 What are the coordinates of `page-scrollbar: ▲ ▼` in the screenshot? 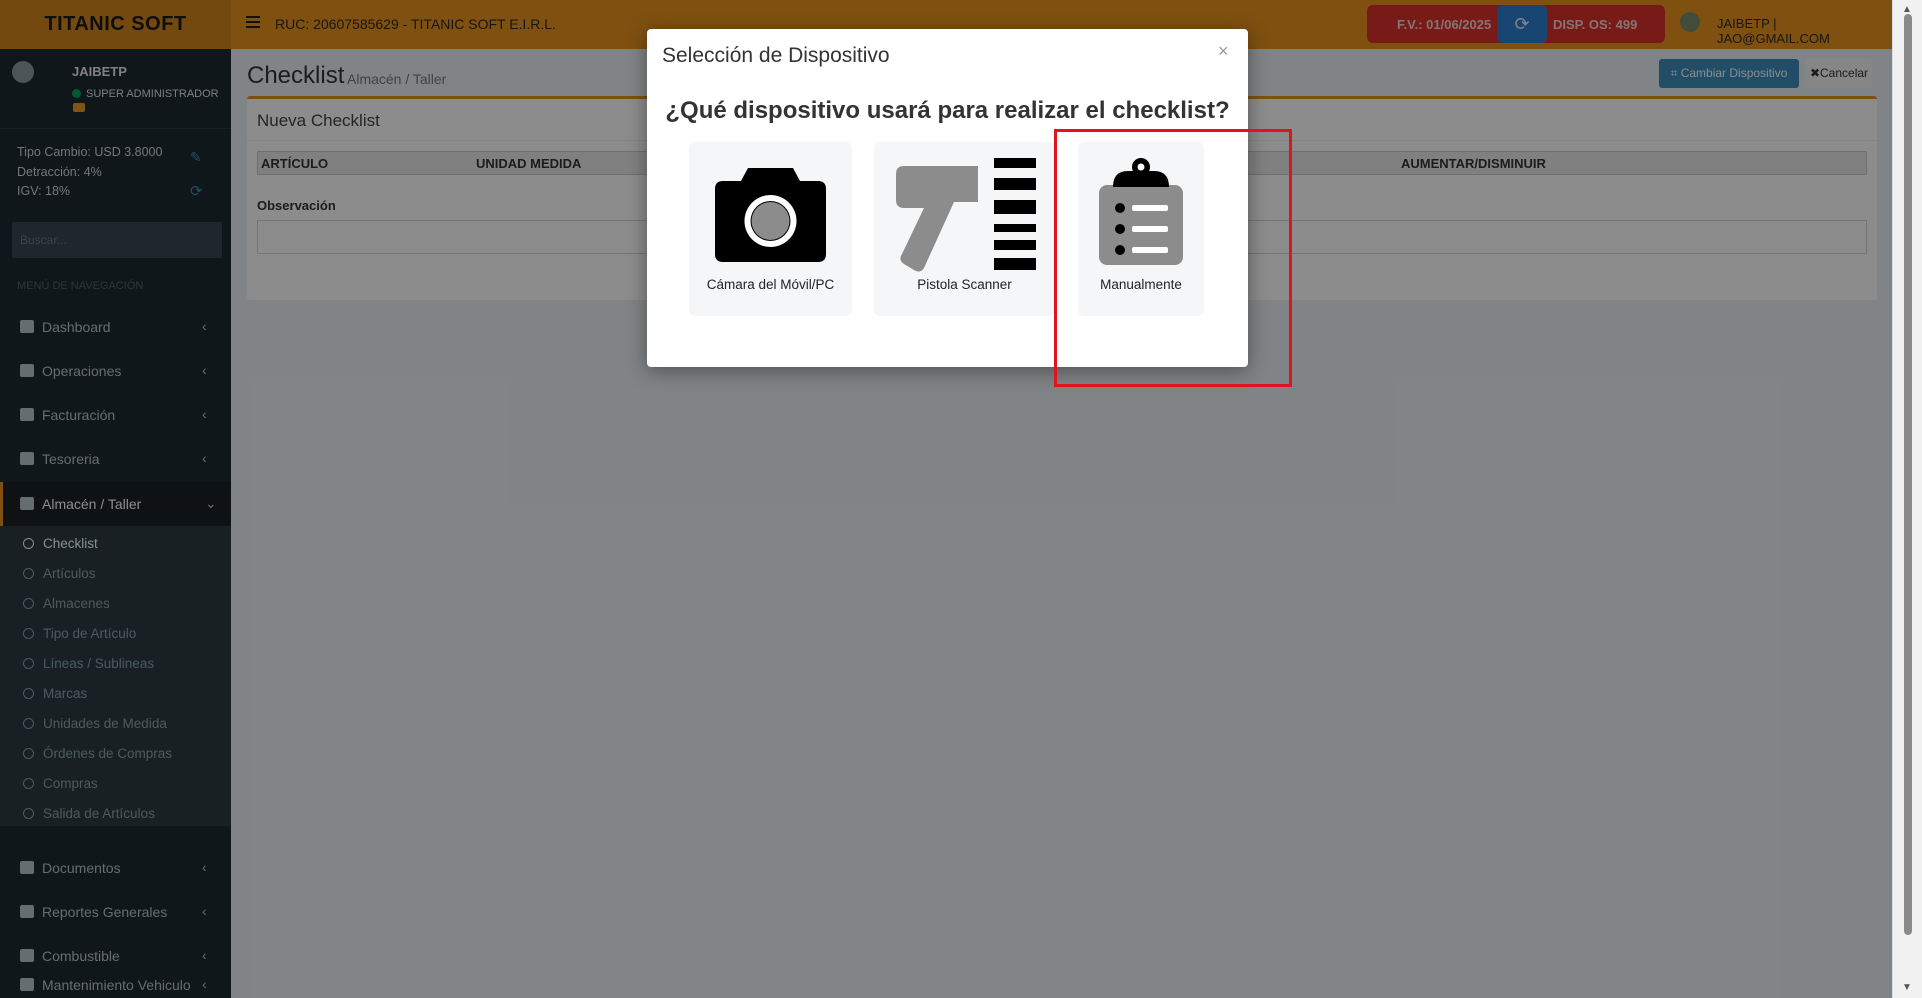 It's located at (1907, 499).